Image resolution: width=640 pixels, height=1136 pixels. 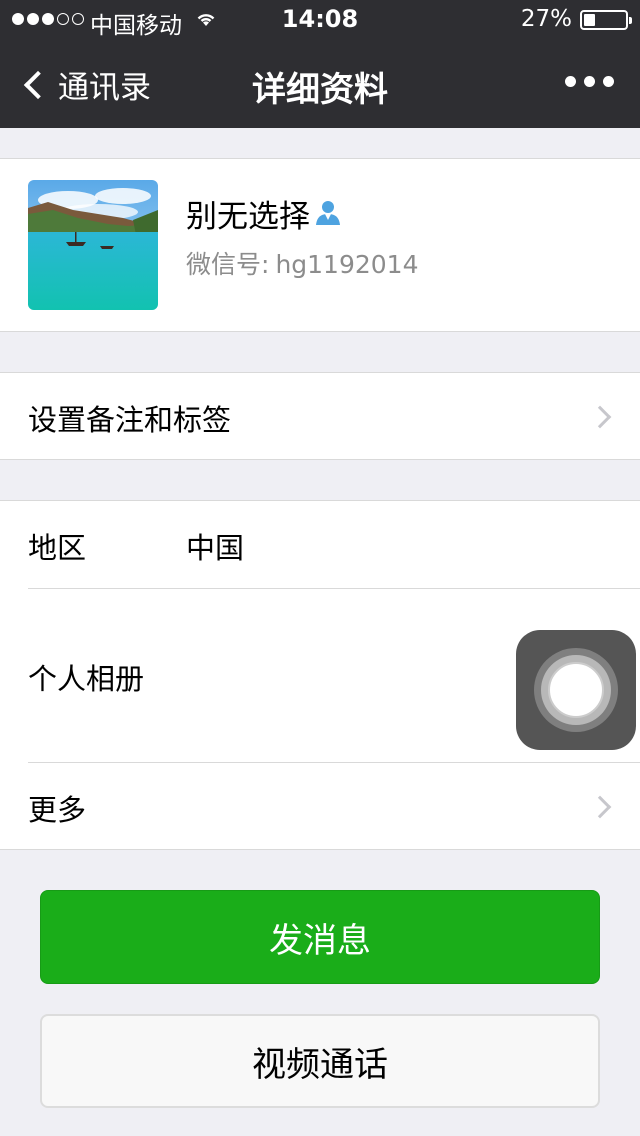 What do you see at coordinates (589, 20) in the screenshot?
I see `battery-level` at bounding box center [589, 20].